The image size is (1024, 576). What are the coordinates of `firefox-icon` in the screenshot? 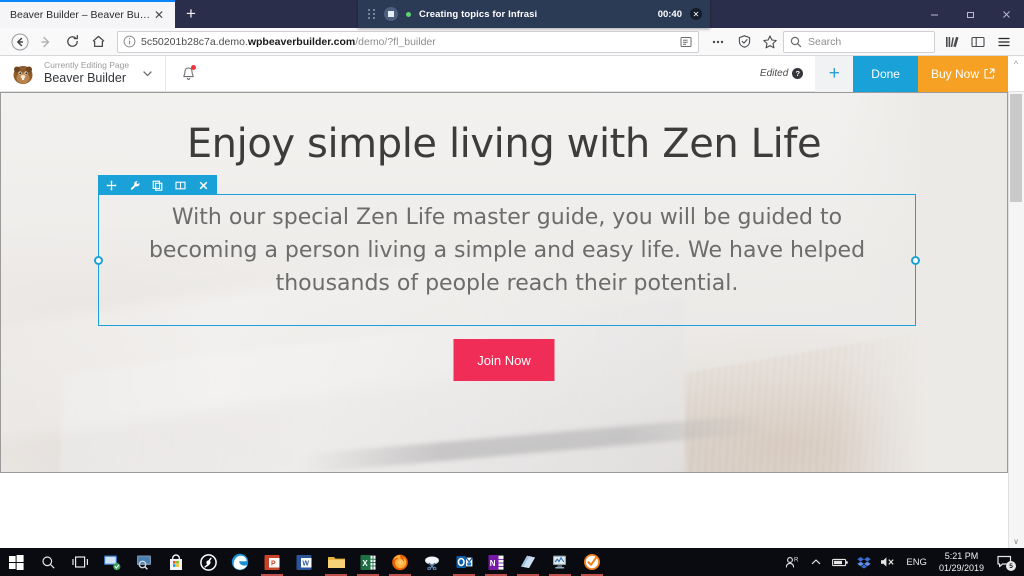 It's located at (400, 562).